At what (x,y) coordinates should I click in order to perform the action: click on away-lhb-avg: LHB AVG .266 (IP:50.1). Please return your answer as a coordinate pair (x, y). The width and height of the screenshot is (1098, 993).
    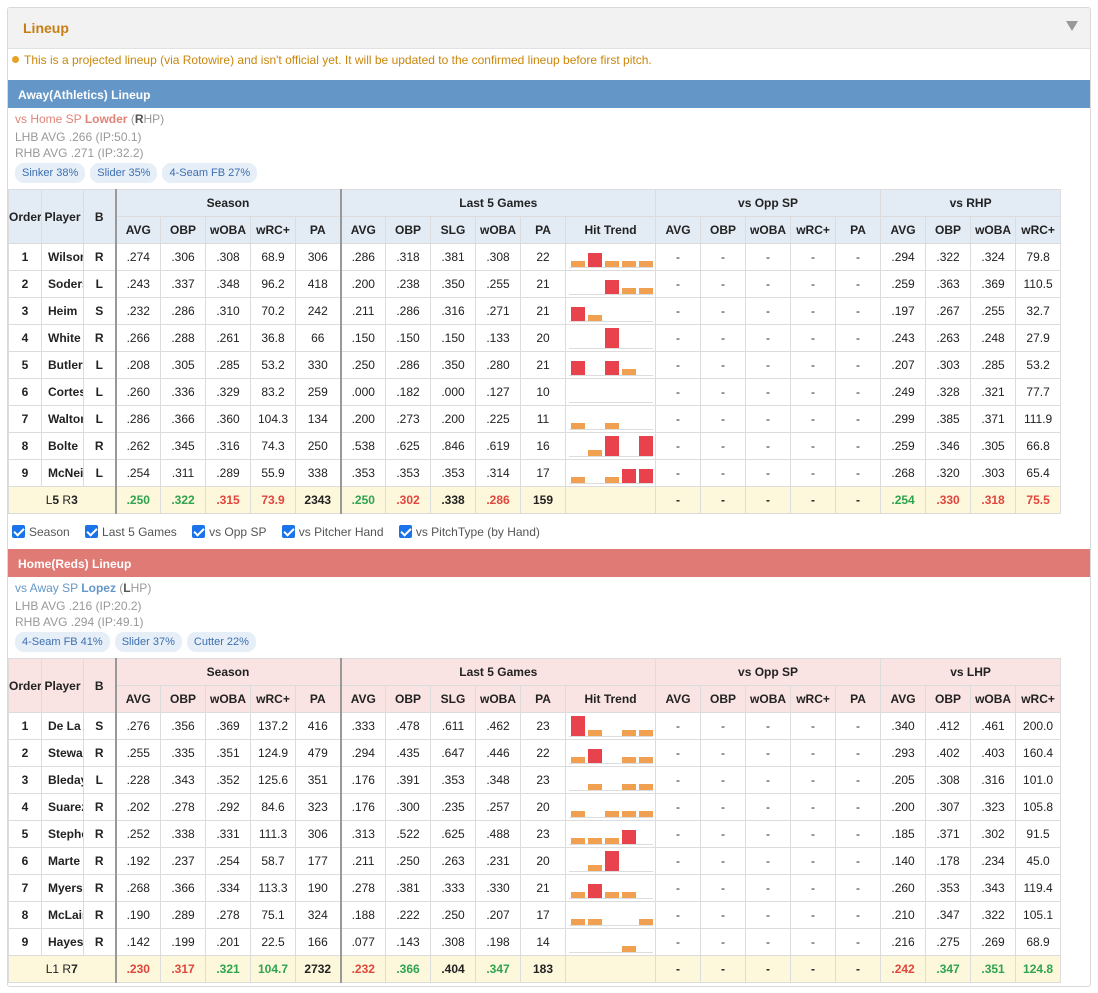
    Looking at the image, I should click on (78, 137).